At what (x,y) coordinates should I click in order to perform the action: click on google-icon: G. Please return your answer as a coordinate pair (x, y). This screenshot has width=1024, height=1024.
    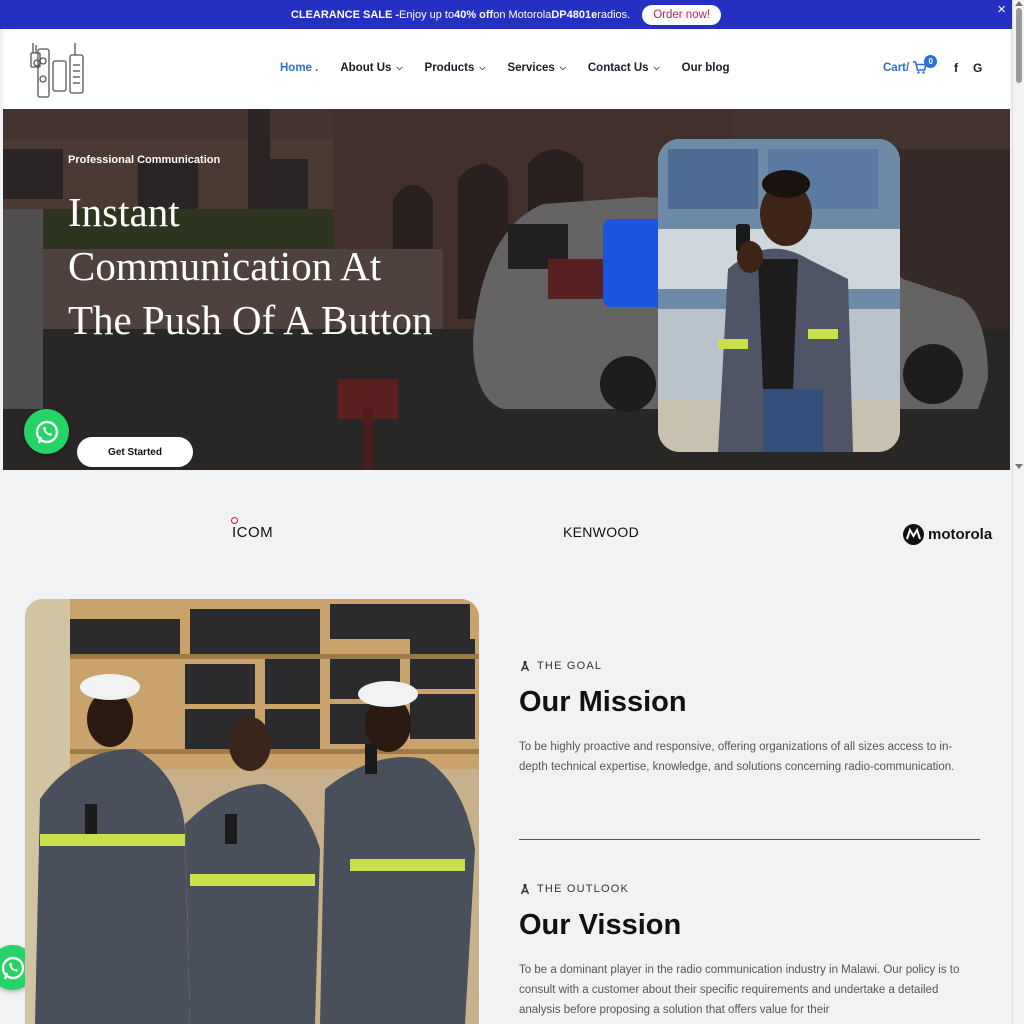
    Looking at the image, I should click on (977, 68).